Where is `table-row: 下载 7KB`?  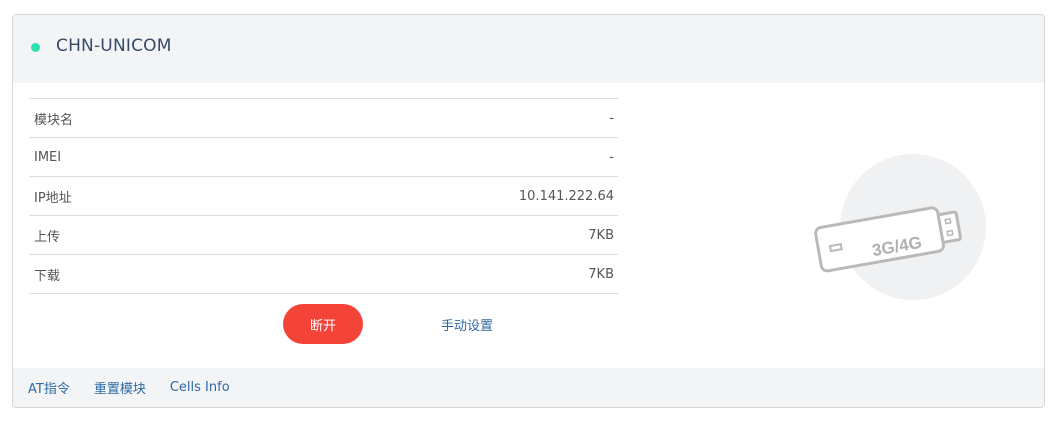
table-row: 下载 7KB is located at coordinates (323, 274).